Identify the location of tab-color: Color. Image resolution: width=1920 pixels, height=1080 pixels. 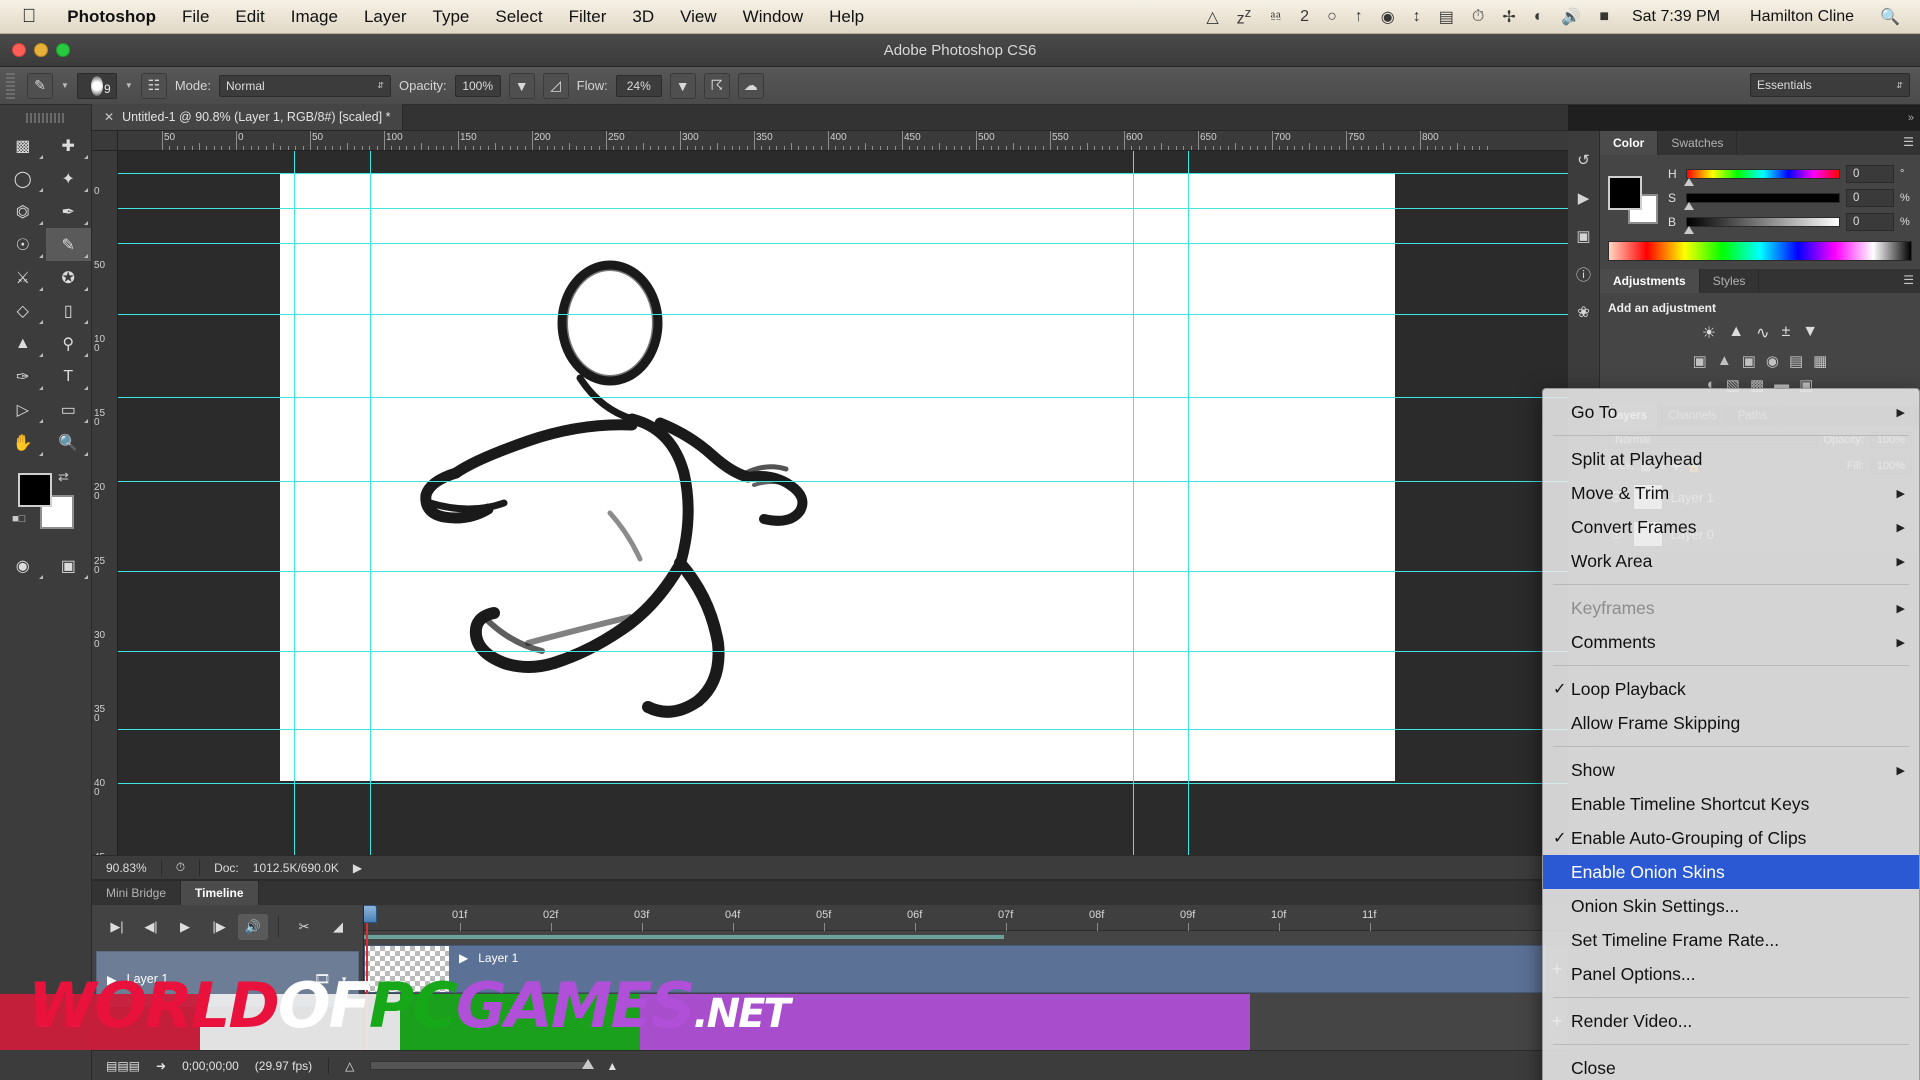
(1629, 143).